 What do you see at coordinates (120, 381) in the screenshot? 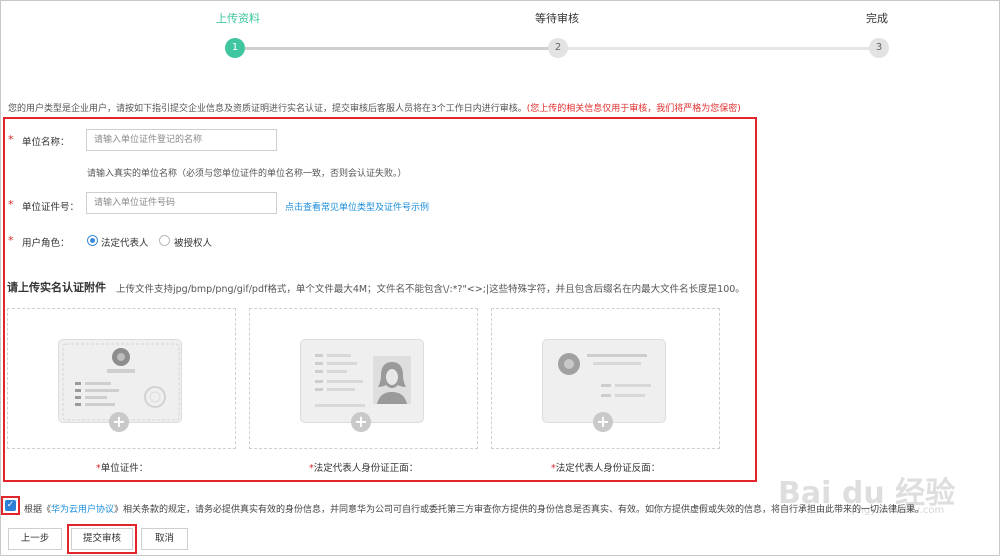
I see `business-license-icon` at bounding box center [120, 381].